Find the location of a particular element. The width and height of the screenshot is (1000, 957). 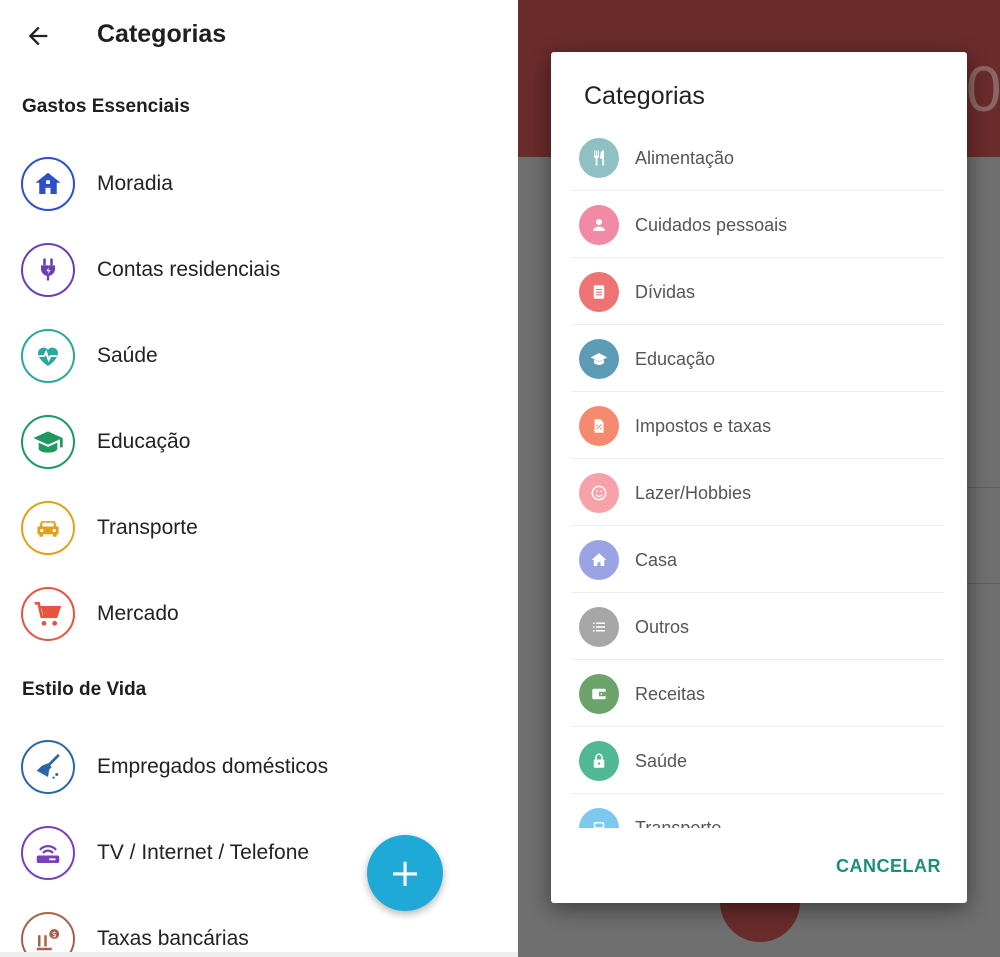

category-label: Empregados domésticos is located at coordinates (213, 766).